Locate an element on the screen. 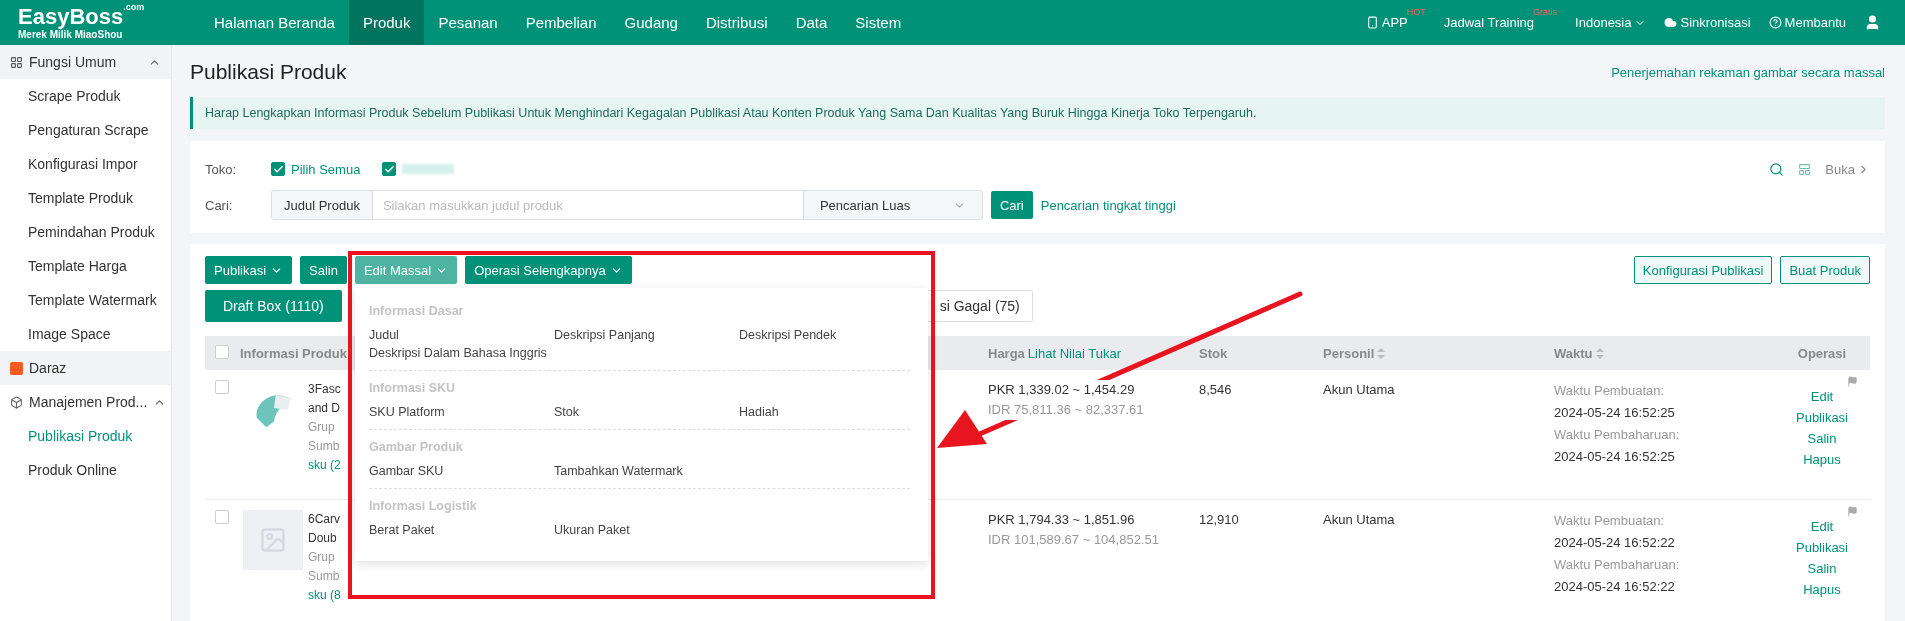 This screenshot has height=621, width=1905. layout-icon is located at coordinates (1805, 169).